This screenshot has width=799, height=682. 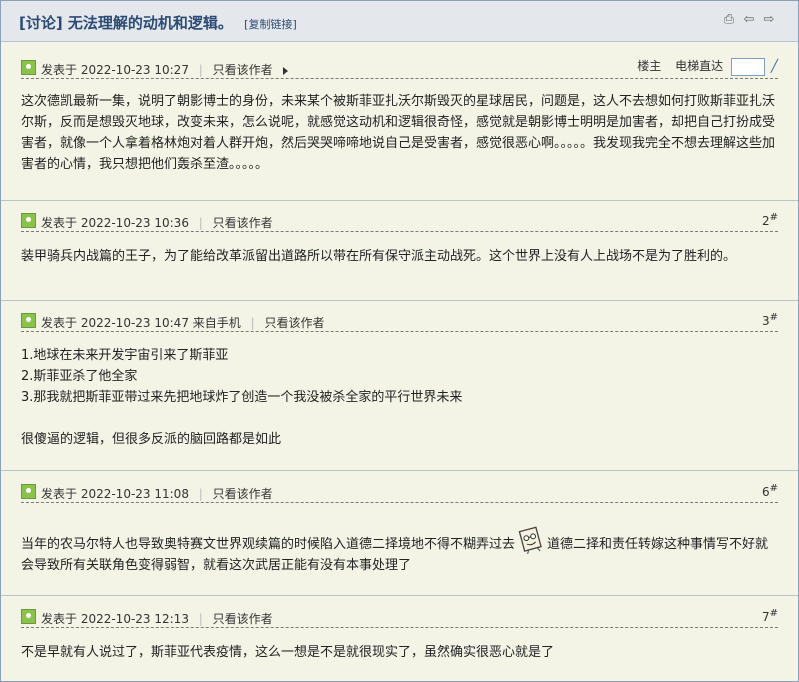 I want to click on thread-header: [讨论] 无法理解的动机和逻辑。 [复制链接] ⎙ ⇦ ⇨, so click(x=399, y=21).